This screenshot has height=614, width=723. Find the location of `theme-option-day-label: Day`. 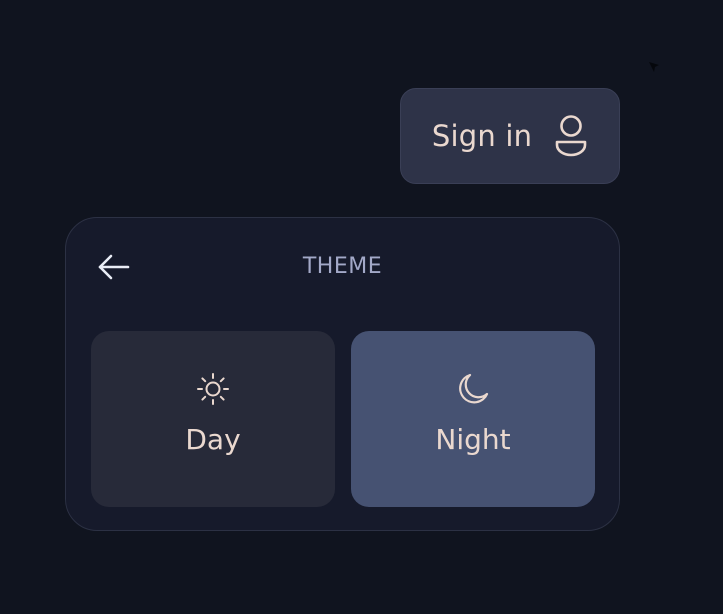

theme-option-day-label: Day is located at coordinates (213, 439).